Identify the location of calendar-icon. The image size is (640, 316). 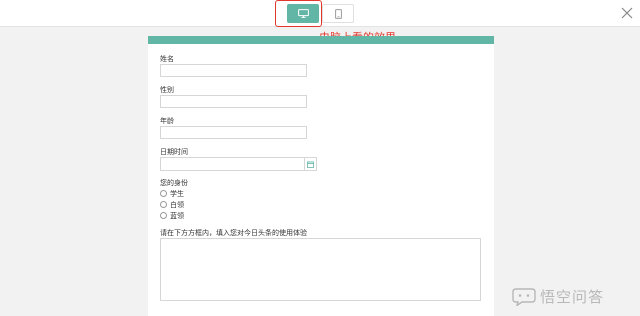
(310, 164).